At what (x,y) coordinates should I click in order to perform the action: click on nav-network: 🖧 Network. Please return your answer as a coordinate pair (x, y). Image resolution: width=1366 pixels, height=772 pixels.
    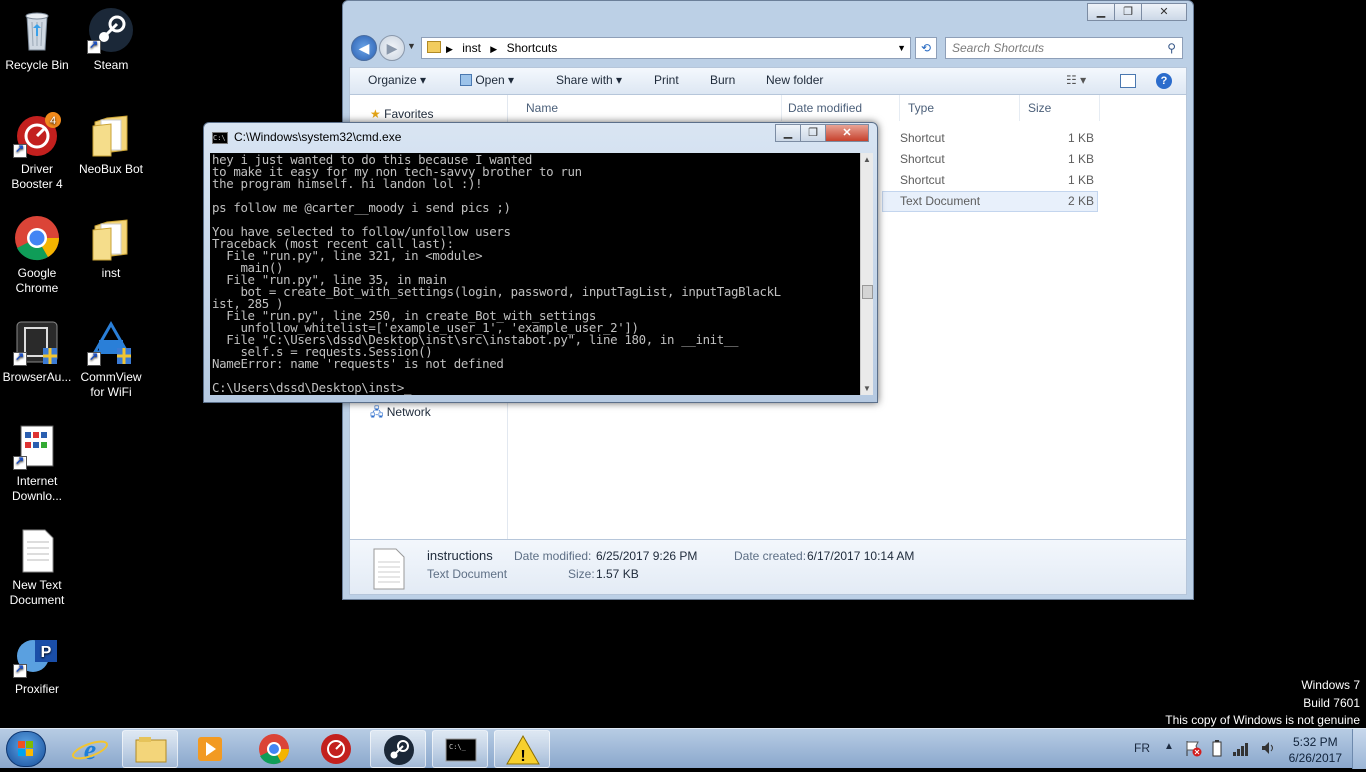
    Looking at the image, I should click on (400, 413).